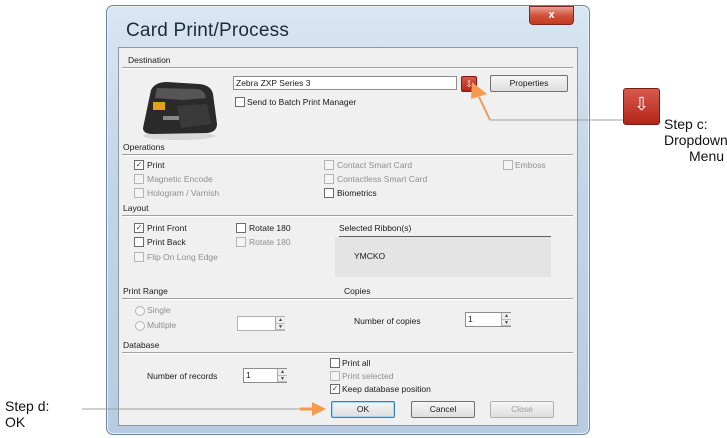  Describe the element at coordinates (27, 406) in the screenshot. I see `step-d-line1: Step d:` at that location.